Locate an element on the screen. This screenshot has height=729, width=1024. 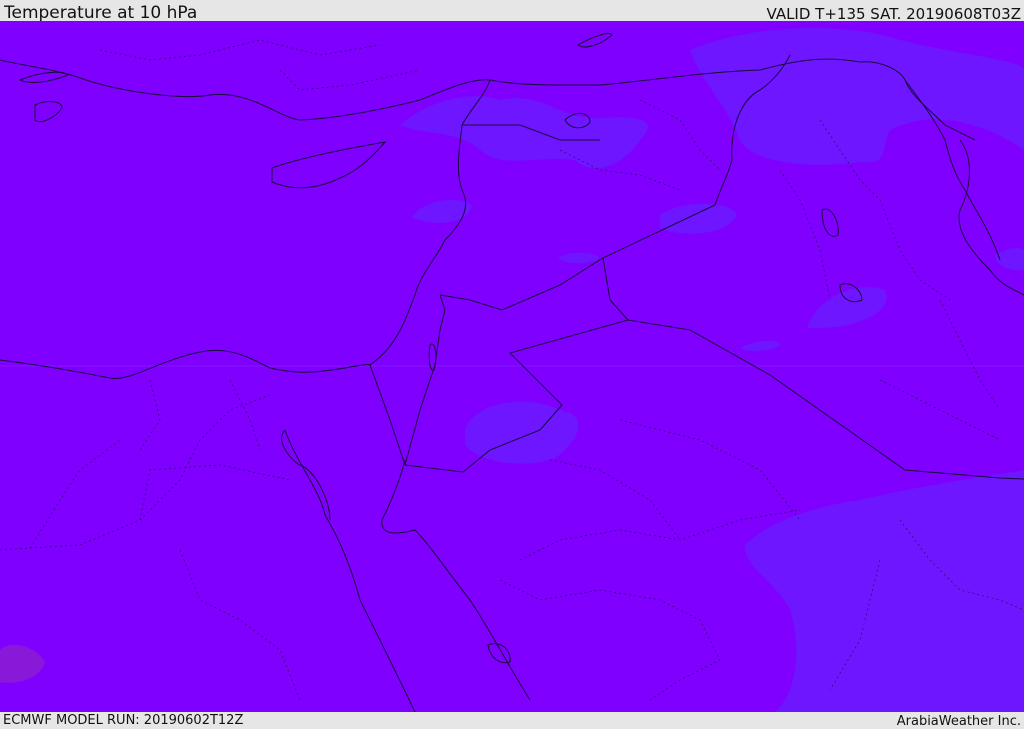
island-aegean is located at coordinates (48, 112).